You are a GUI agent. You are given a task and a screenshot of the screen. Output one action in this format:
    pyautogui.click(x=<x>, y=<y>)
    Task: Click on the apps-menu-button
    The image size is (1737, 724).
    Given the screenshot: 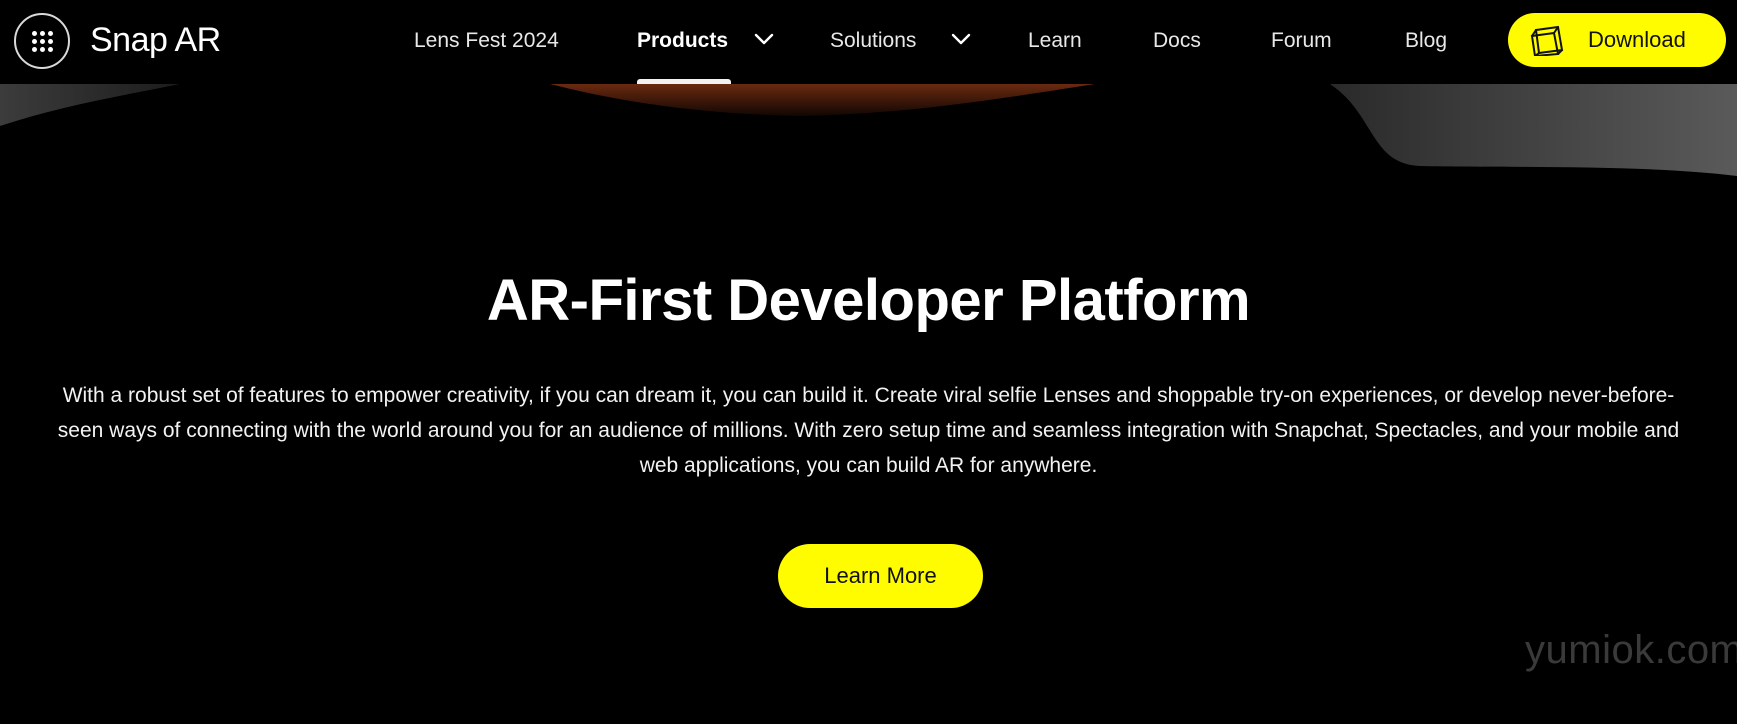 What is the action you would take?
    pyautogui.click(x=42, y=41)
    